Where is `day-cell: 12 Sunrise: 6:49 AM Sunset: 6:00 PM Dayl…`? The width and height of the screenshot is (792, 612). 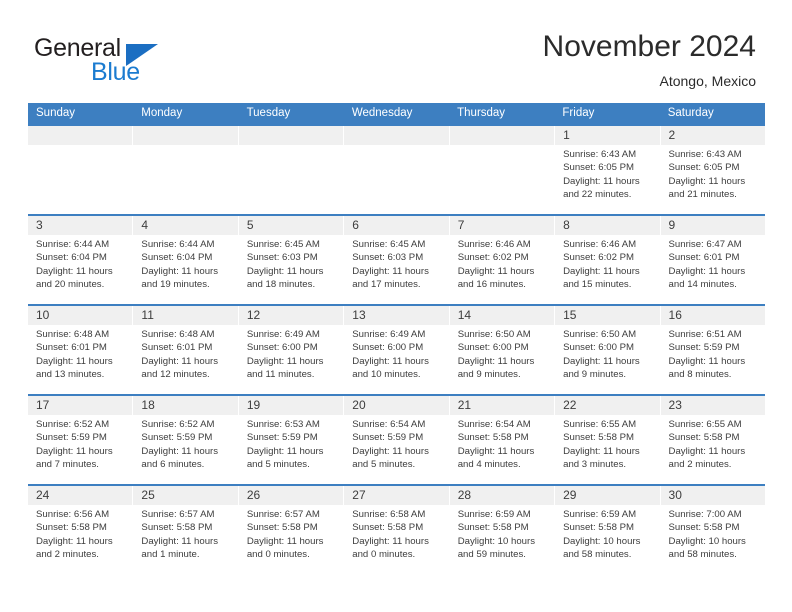
day-cell: 12 Sunrise: 6:49 AM Sunset: 6:00 PM Dayl… is located at coordinates (291, 350).